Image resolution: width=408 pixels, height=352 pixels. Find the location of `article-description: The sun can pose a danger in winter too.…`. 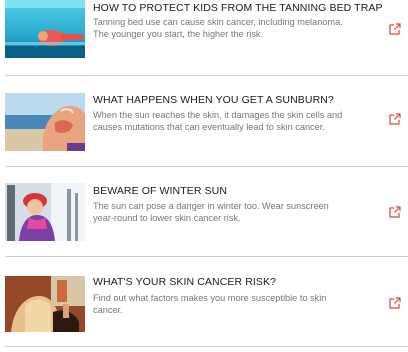

article-description: The sun can pose a danger in winter too.… is located at coordinates (211, 212).